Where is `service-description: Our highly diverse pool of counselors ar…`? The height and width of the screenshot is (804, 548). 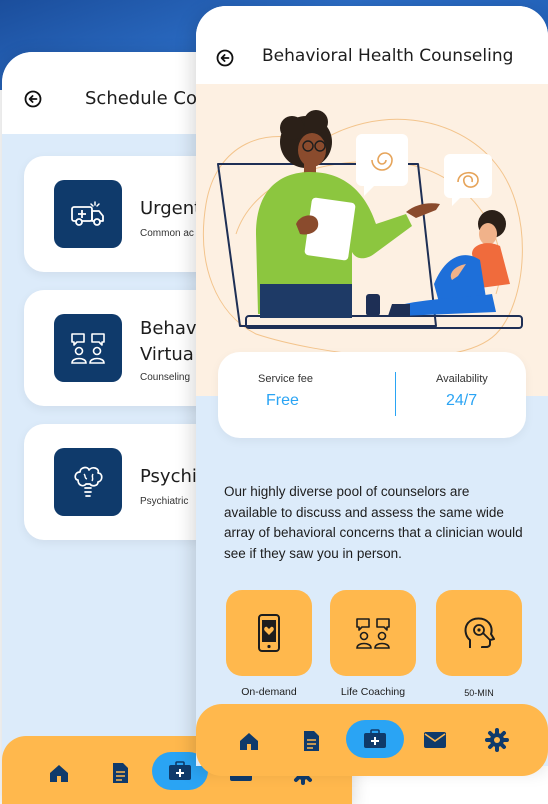 service-description: Our highly diverse pool of counselors ar… is located at coordinates (373, 522).